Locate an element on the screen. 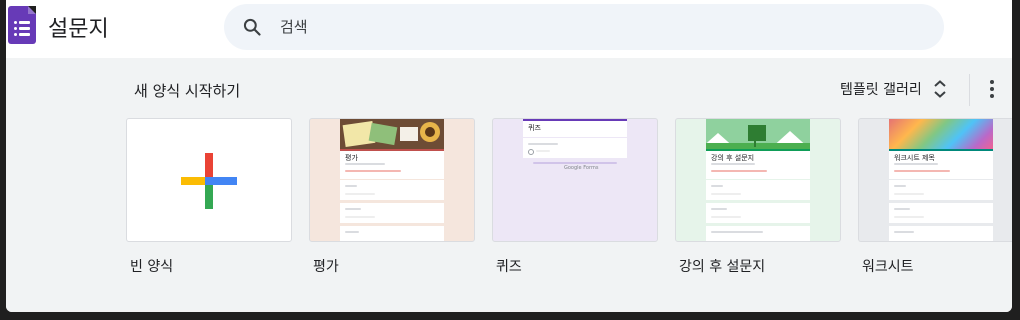 This screenshot has width=1020, height=320. unfold-more-icon is located at coordinates (940, 89).